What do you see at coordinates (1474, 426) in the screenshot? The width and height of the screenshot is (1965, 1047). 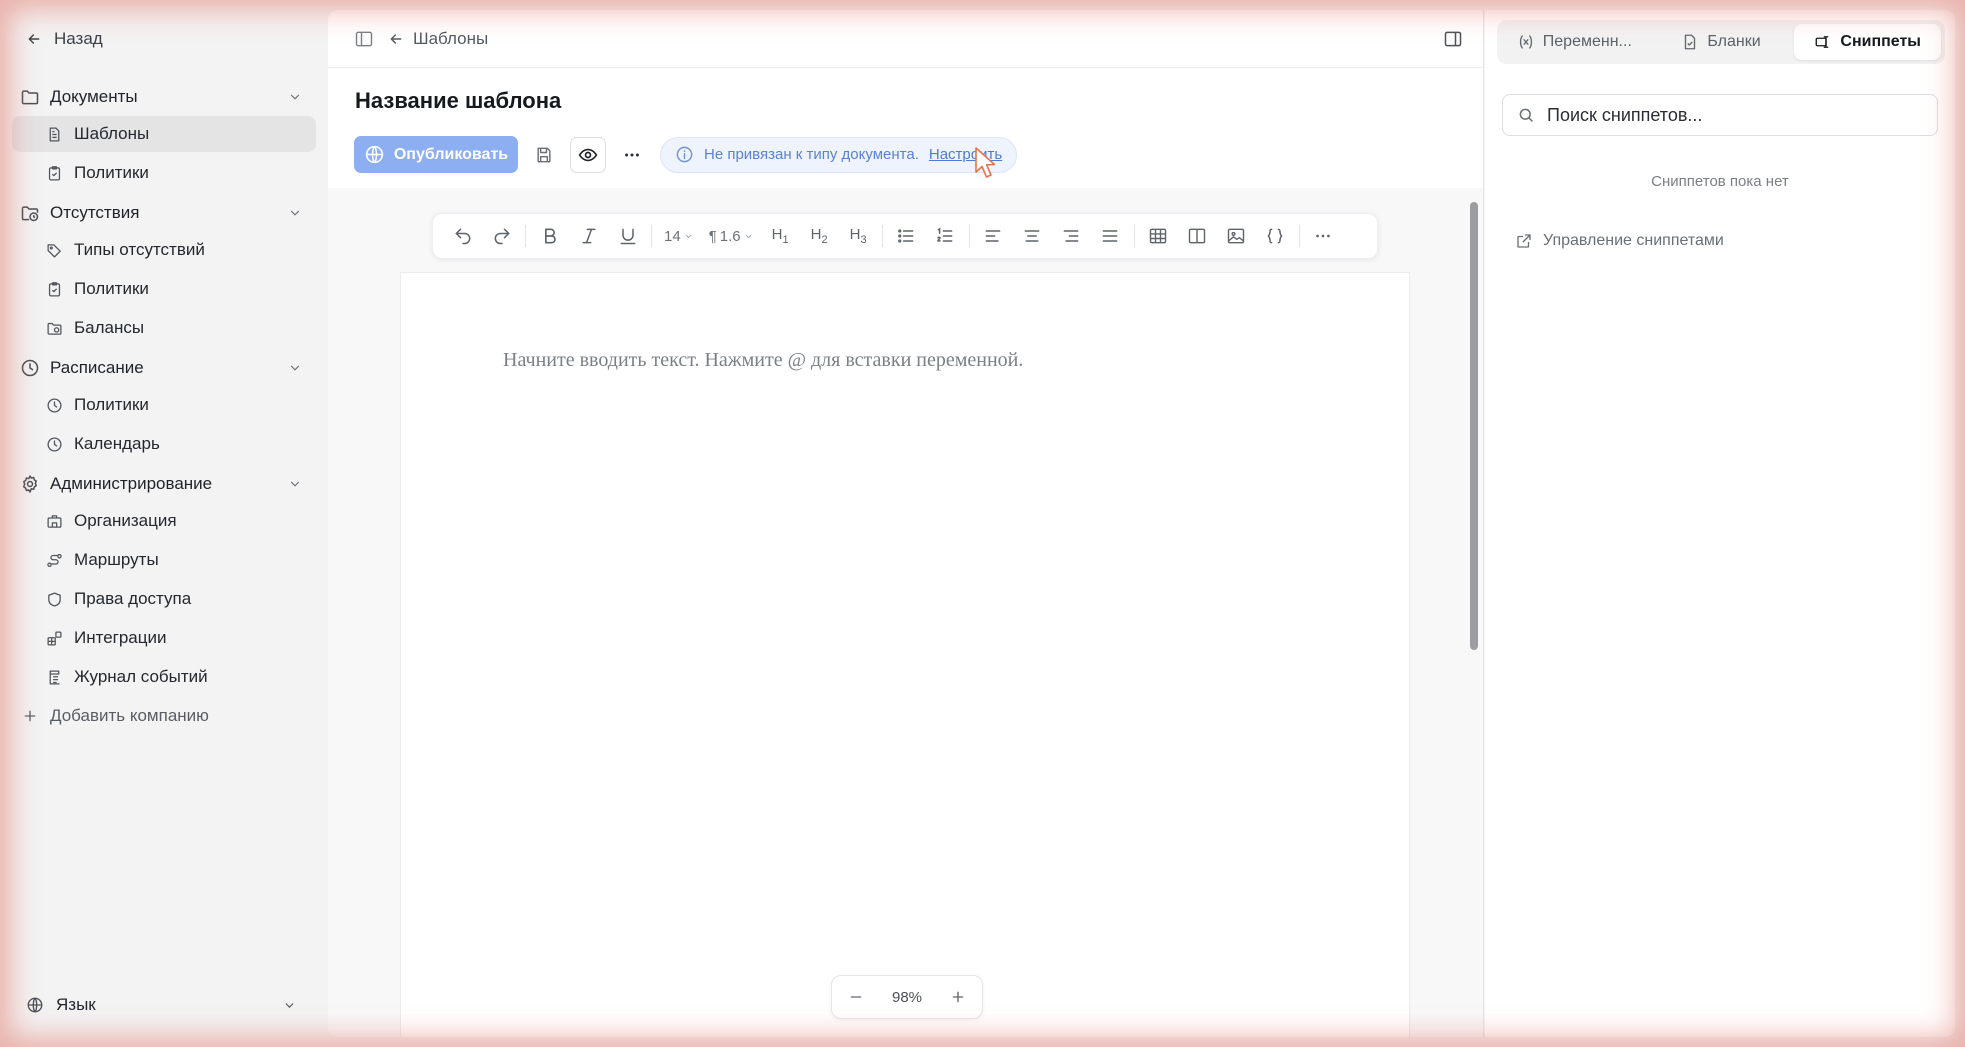 I see `editor-scrollbar` at bounding box center [1474, 426].